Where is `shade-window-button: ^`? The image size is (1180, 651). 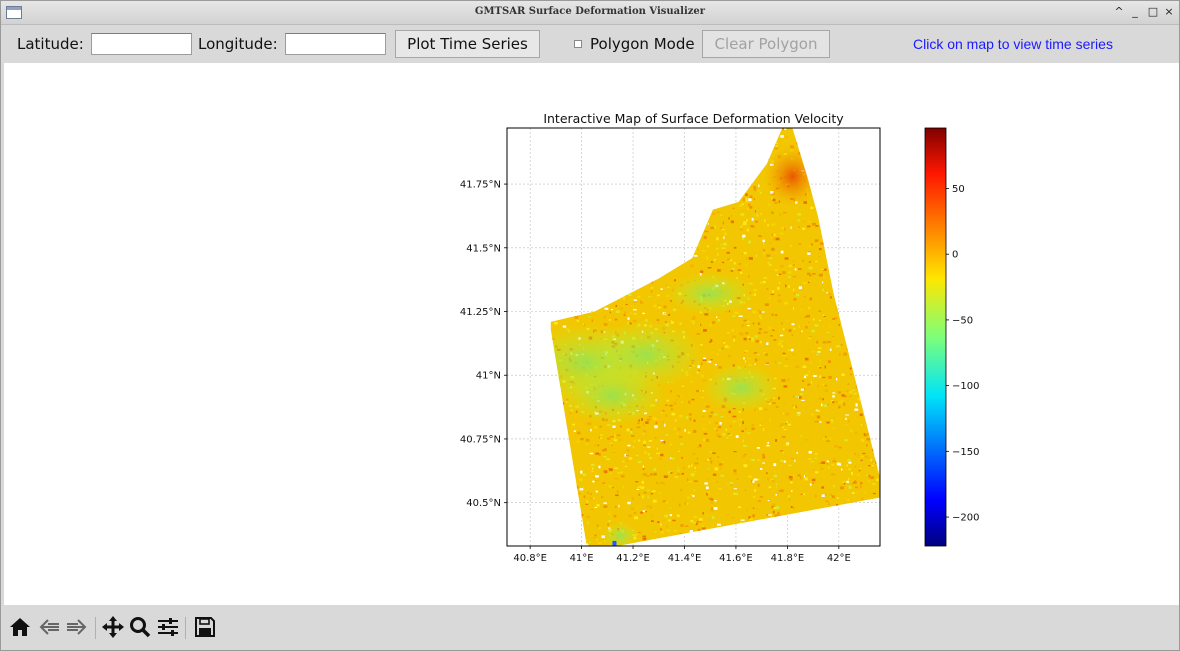 shade-window-button: ^ is located at coordinates (1119, 11).